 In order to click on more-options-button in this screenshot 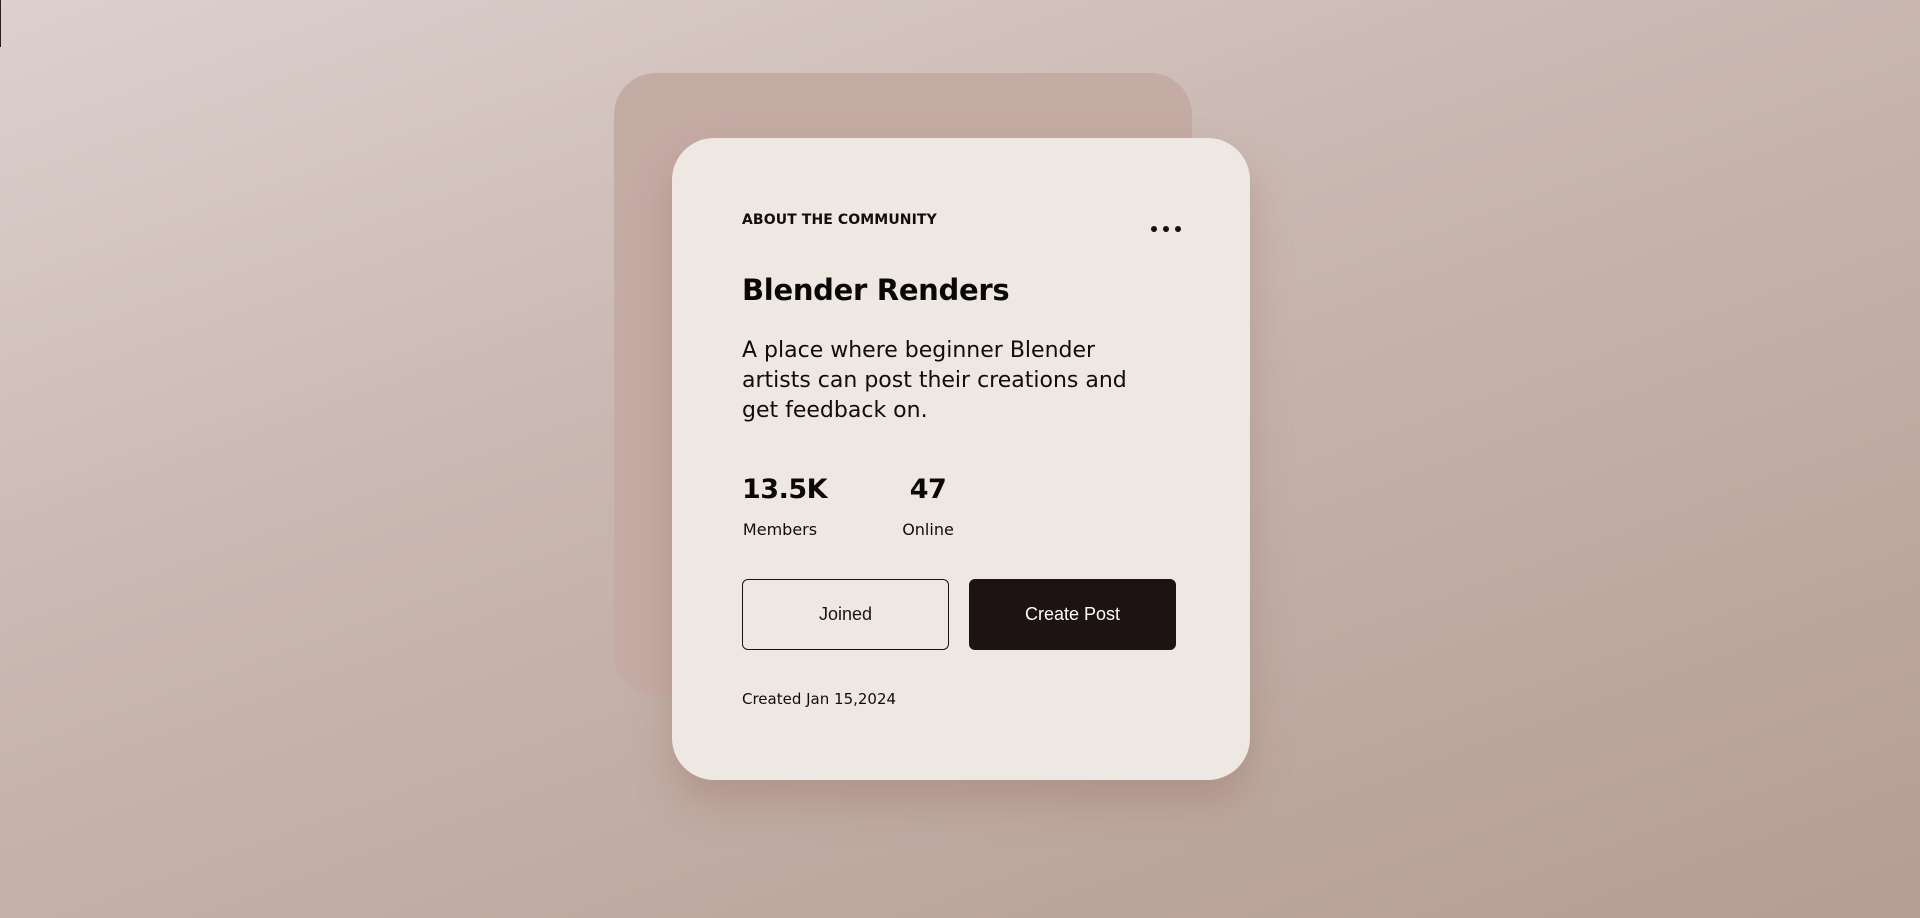, I will do `click(1166, 229)`.